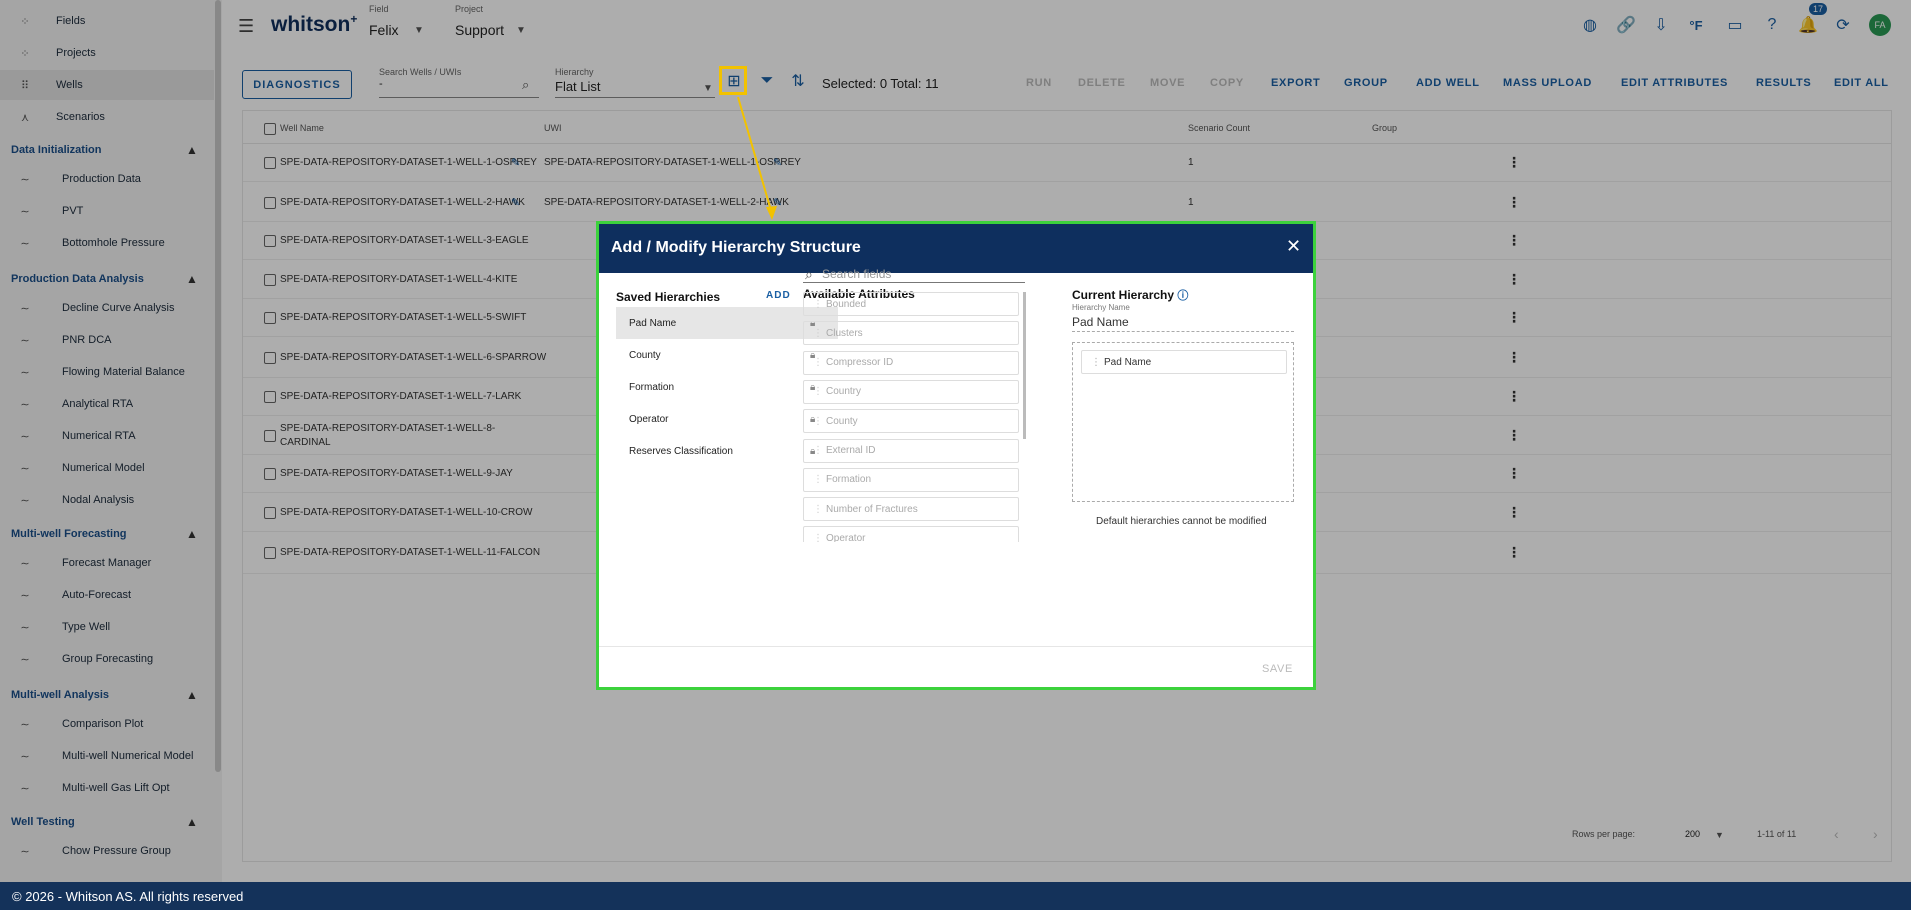 Image resolution: width=1911 pixels, height=910 pixels. What do you see at coordinates (849, 480) in the screenshot?
I see `attribute-label: Formation` at bounding box center [849, 480].